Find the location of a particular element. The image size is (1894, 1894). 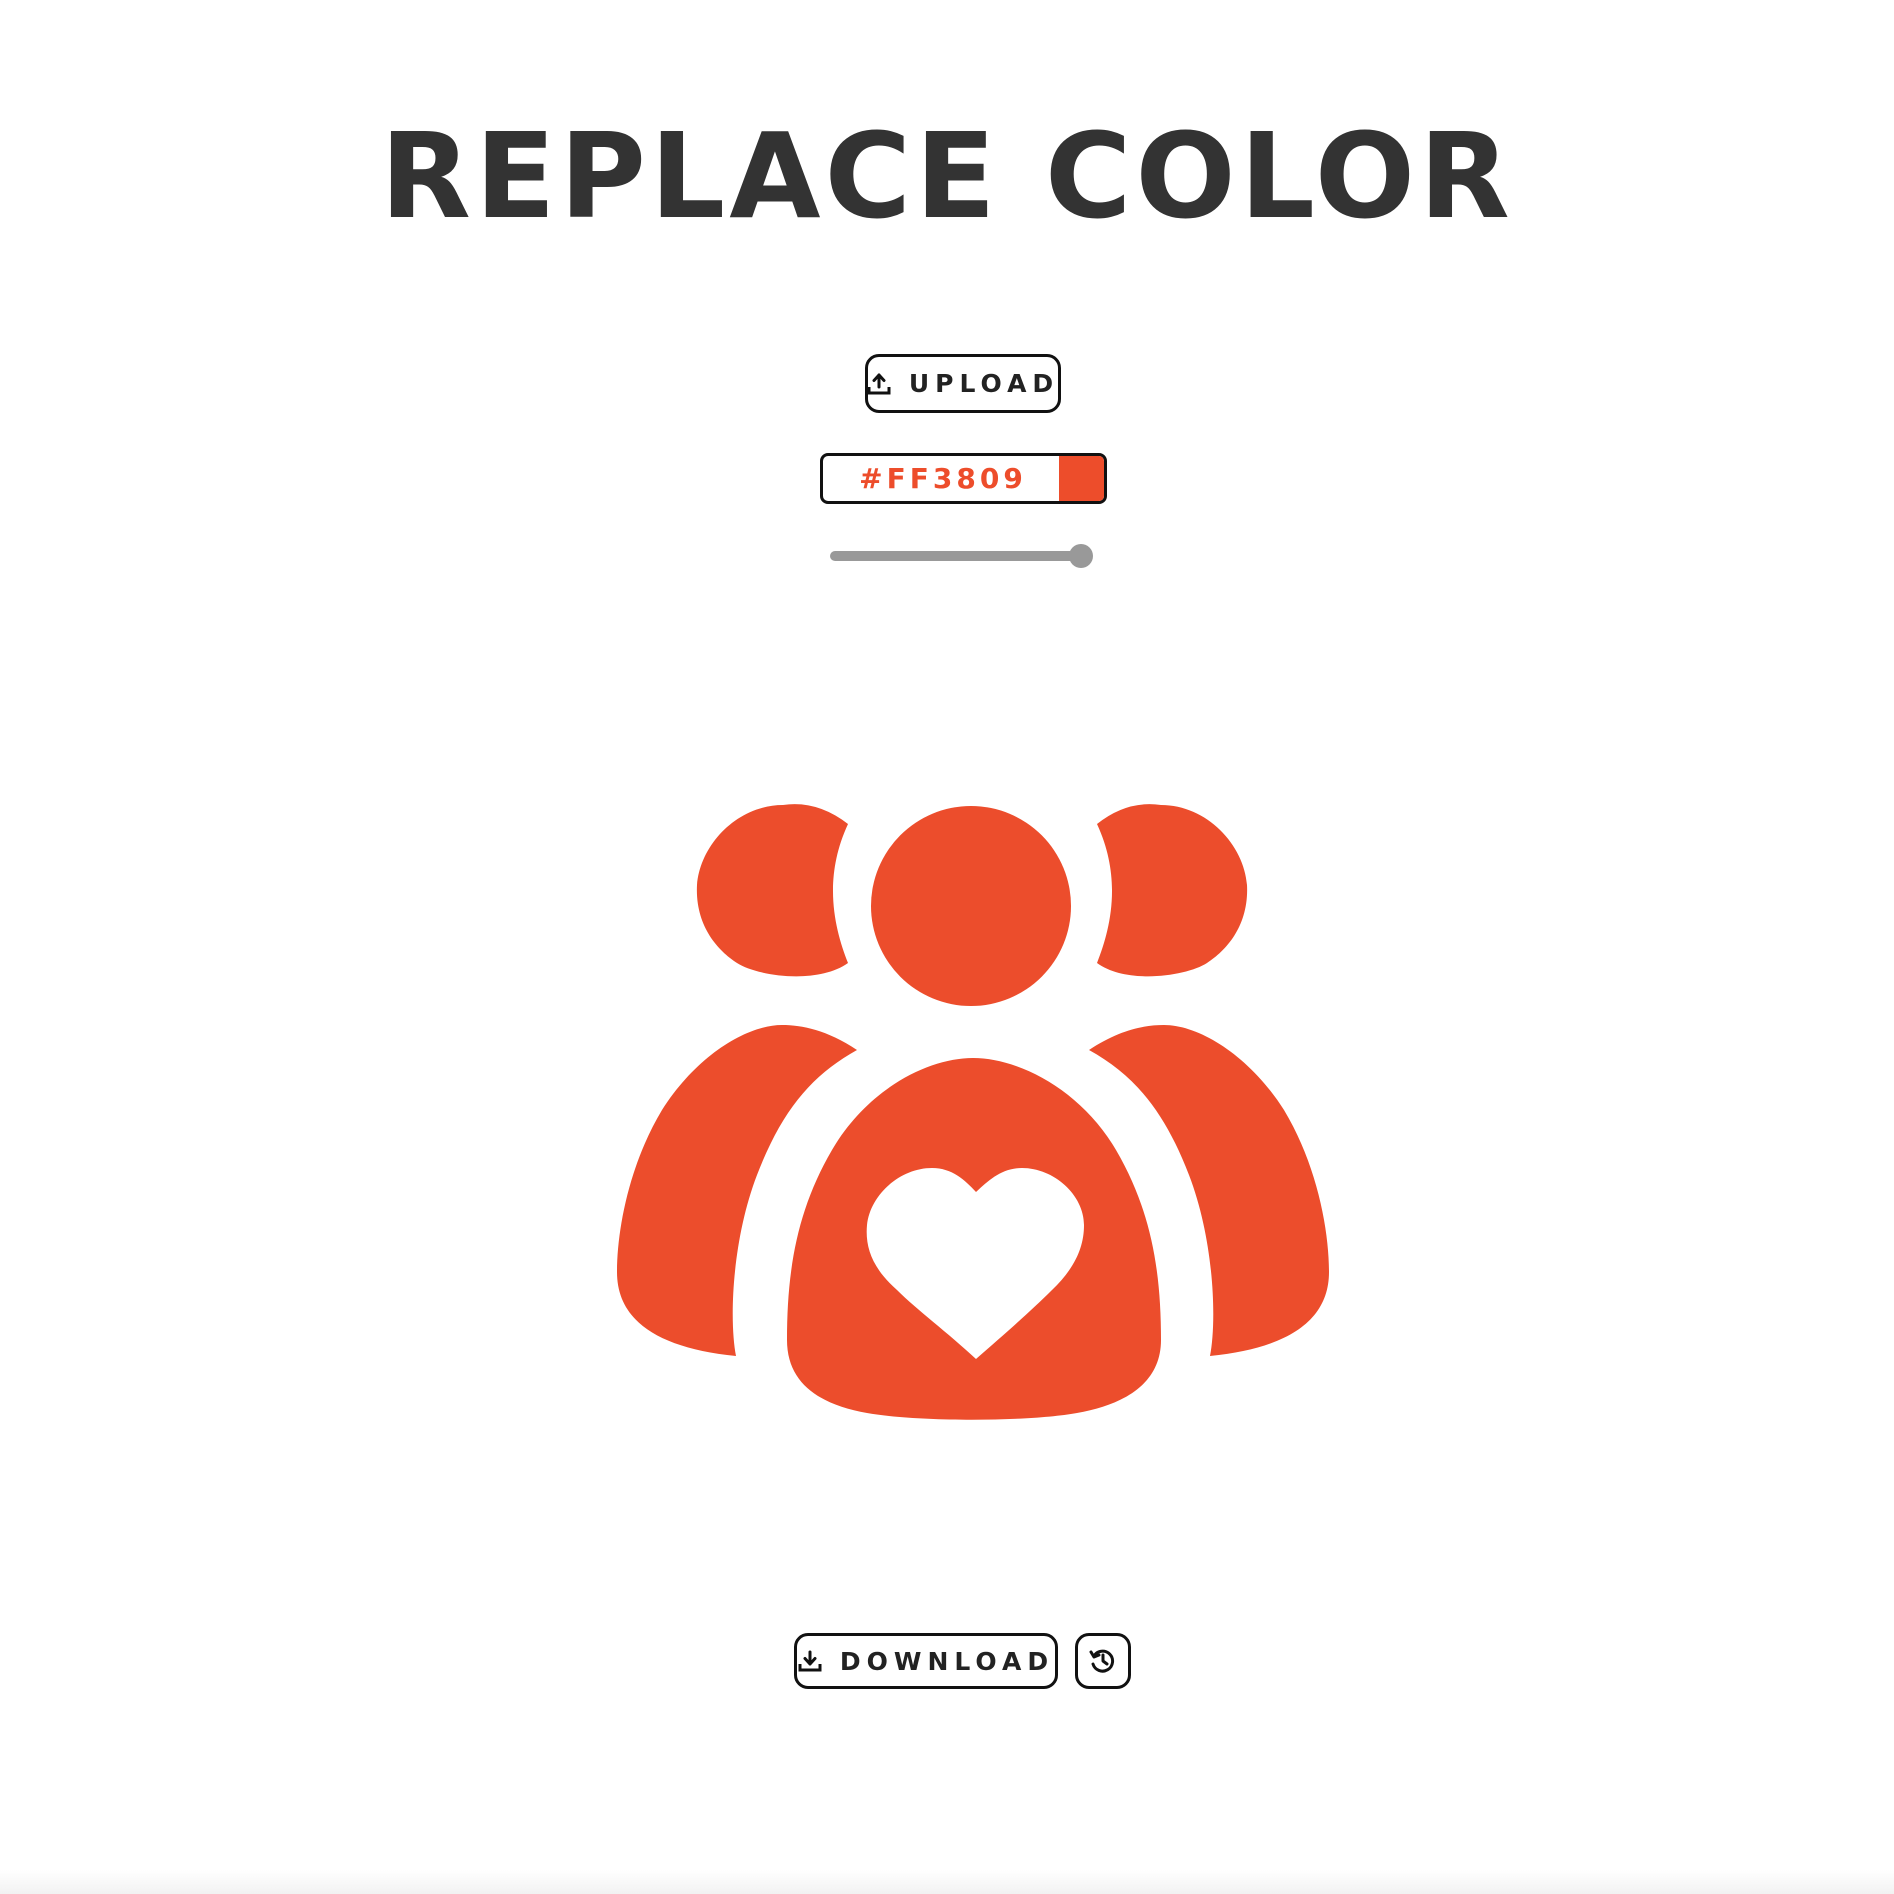

download-icon is located at coordinates (810, 1661).